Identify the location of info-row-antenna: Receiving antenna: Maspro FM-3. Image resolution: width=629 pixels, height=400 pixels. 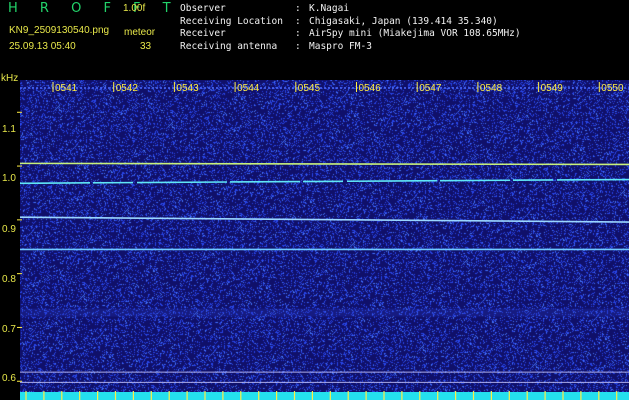
(350, 47).